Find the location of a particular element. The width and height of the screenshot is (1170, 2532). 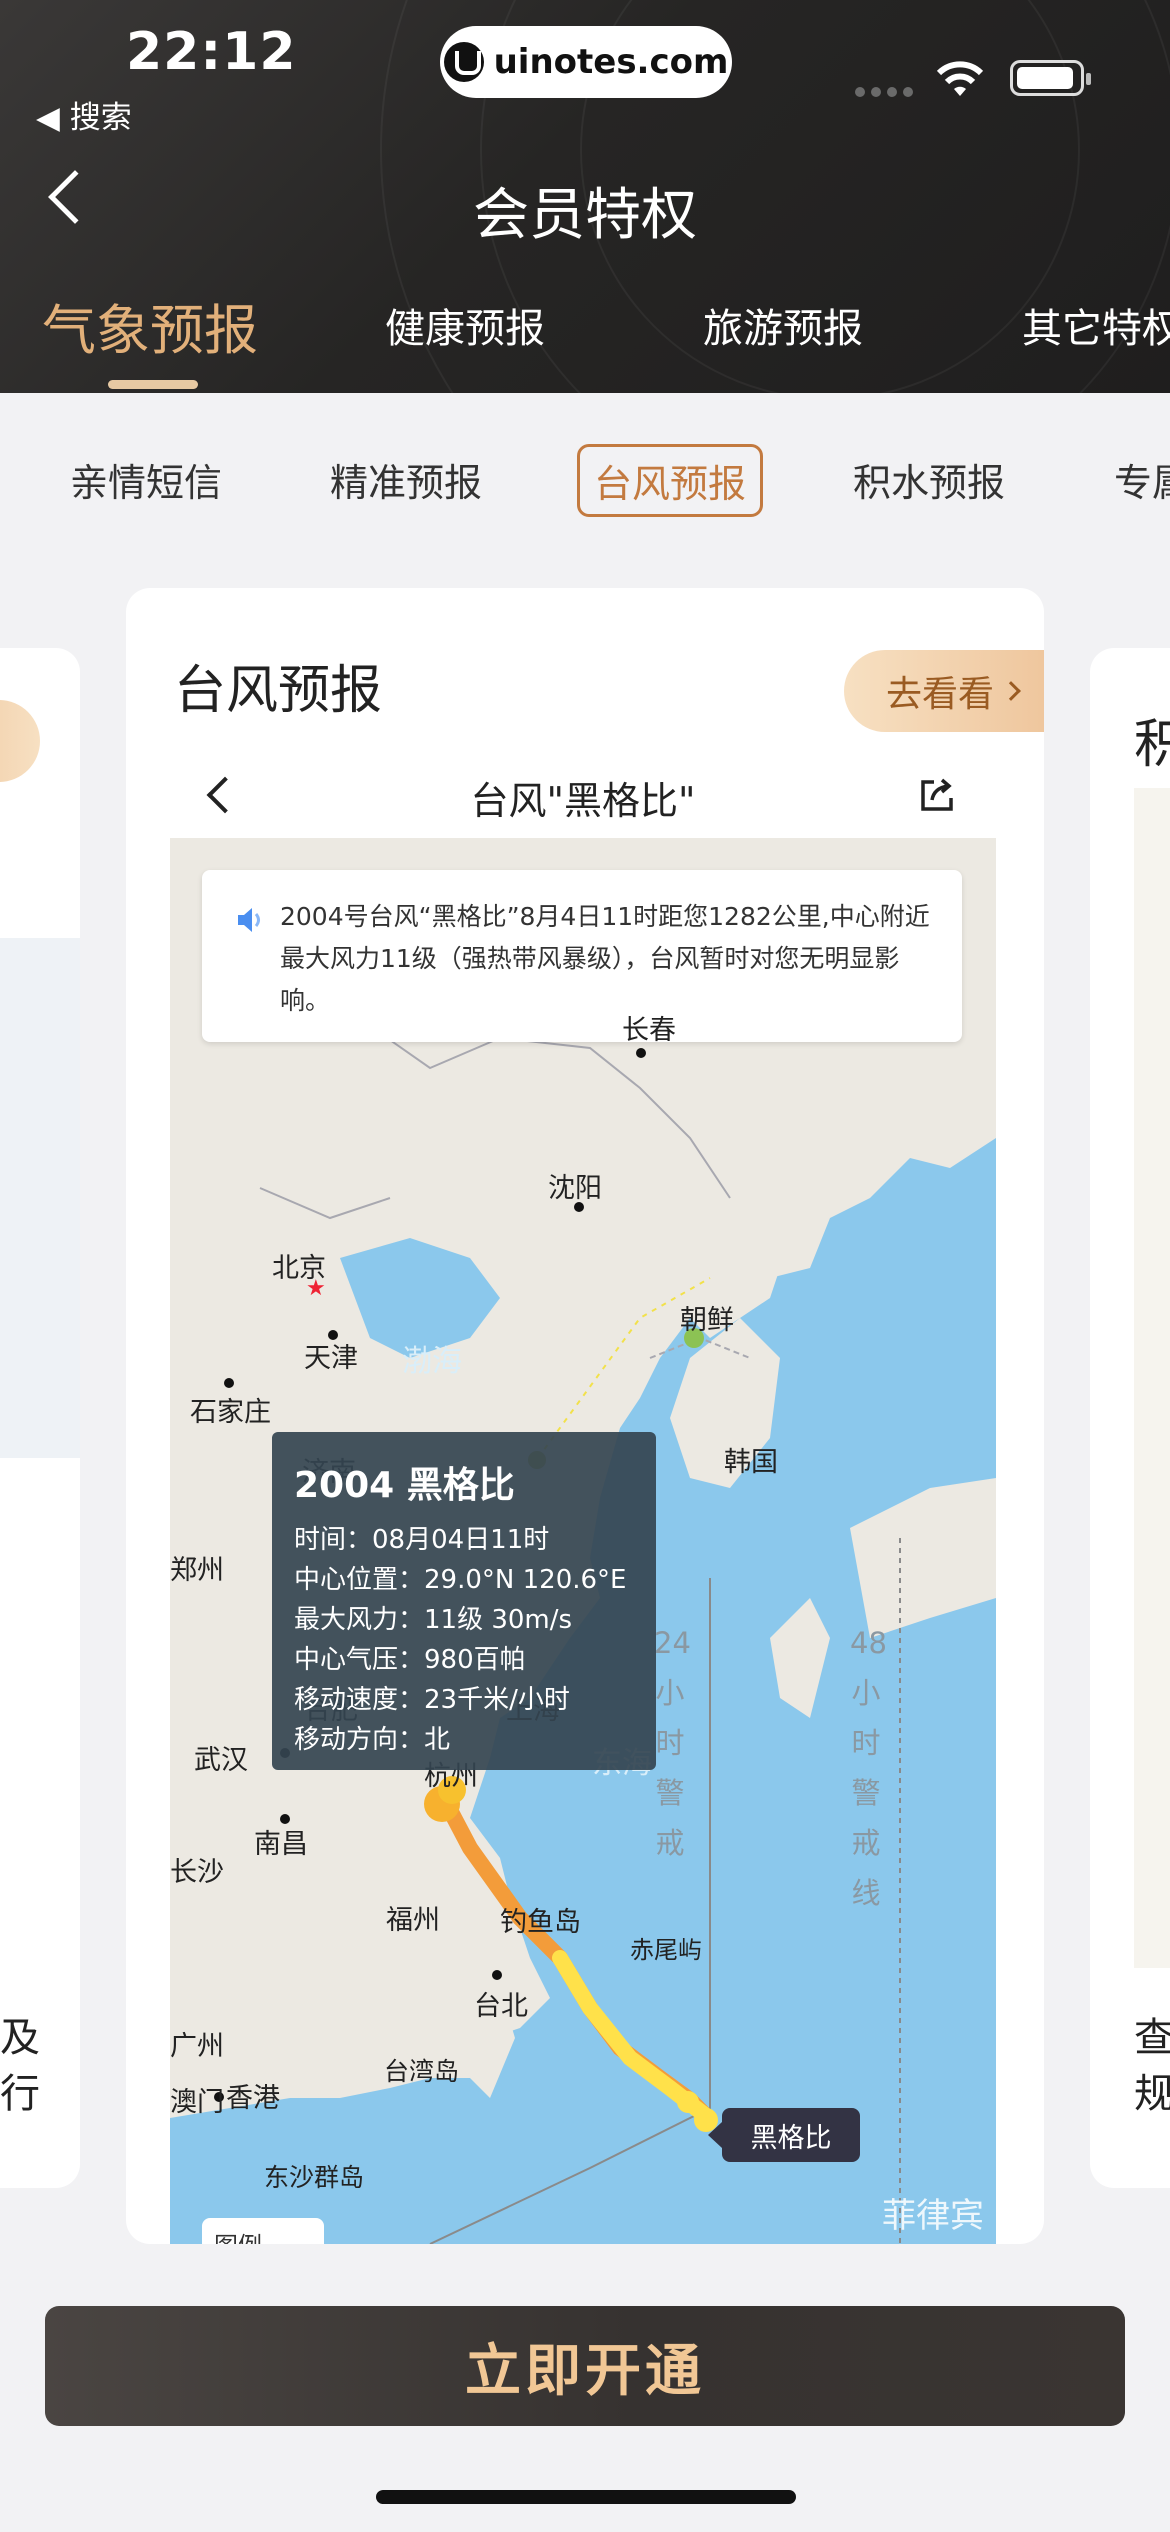

city-label: 钓鱼岛 is located at coordinates (540, 1922).